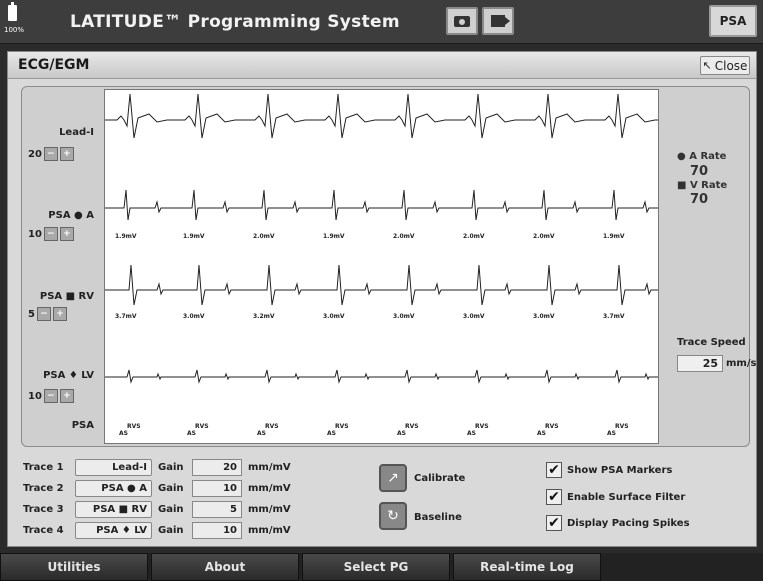  What do you see at coordinates (711, 342) in the screenshot?
I see `trace-speed-label: Trace Speed` at bounding box center [711, 342].